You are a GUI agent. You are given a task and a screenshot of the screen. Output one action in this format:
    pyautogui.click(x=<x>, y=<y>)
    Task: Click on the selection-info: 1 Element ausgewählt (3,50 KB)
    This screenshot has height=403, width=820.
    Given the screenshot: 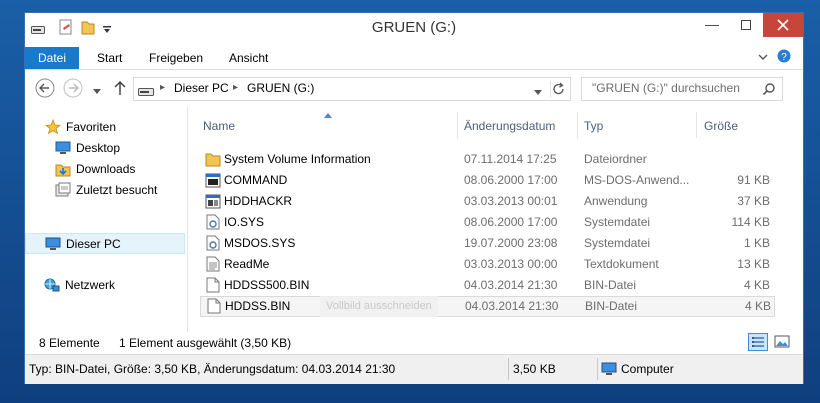 What is the action you would take?
    pyautogui.click(x=205, y=343)
    